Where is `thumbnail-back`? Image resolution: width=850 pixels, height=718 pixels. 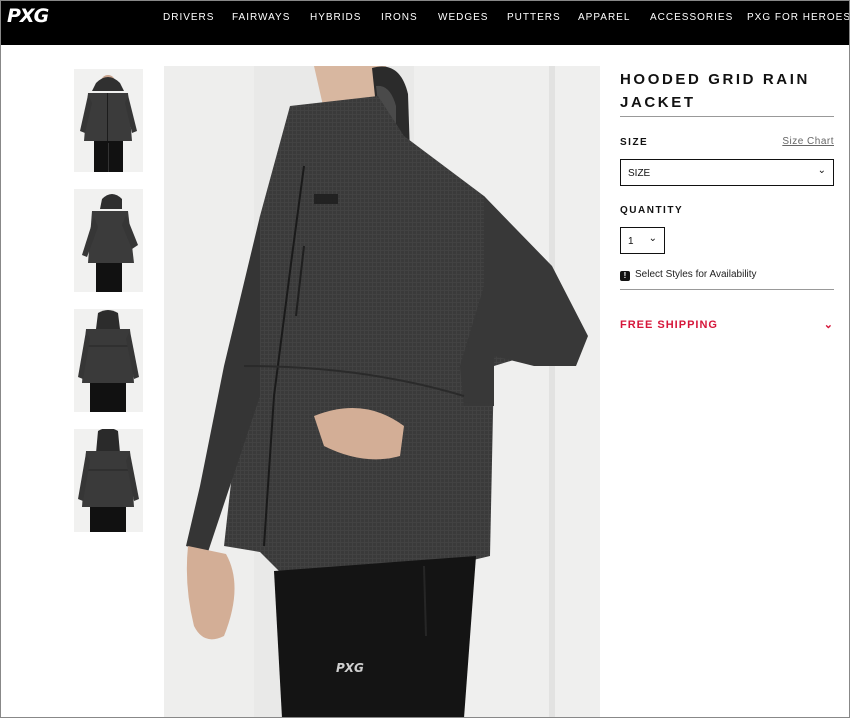
thumbnail-back is located at coordinates (108, 360).